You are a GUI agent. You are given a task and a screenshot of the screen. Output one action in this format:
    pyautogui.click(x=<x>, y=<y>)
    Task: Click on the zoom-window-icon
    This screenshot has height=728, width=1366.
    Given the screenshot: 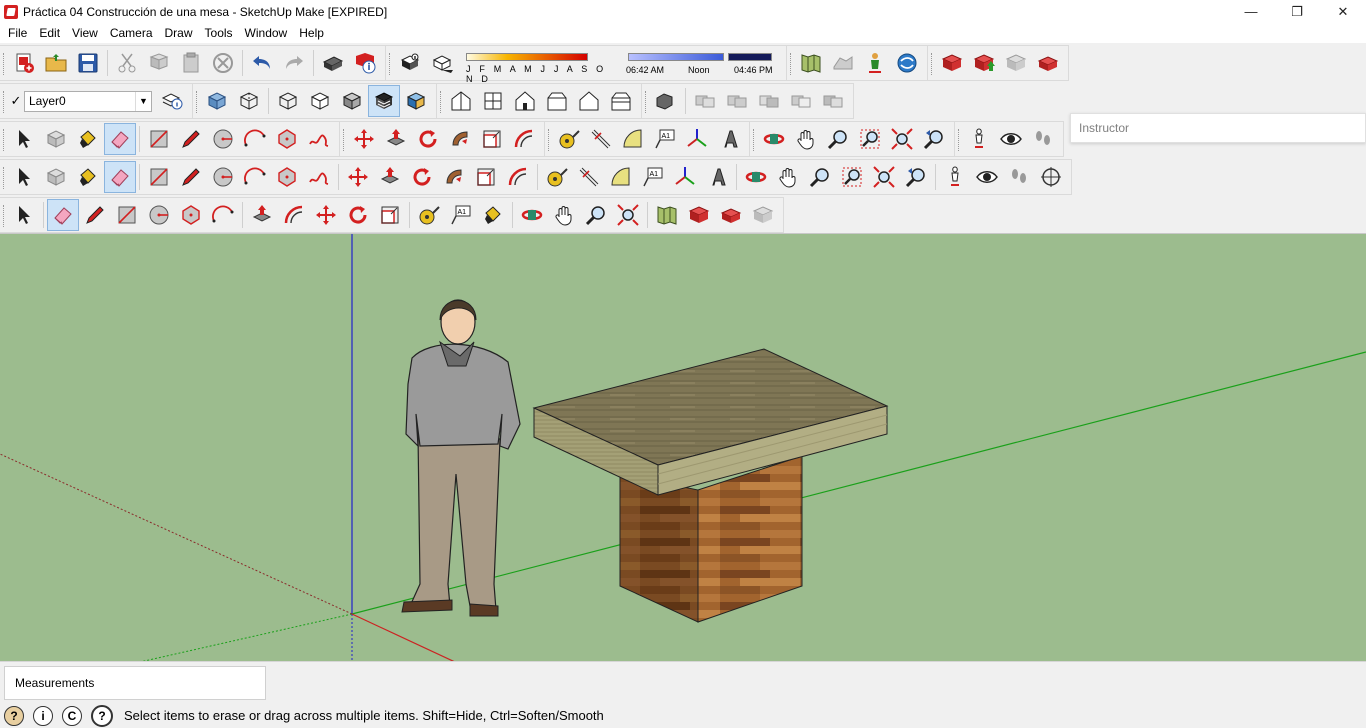 What is the action you would take?
    pyautogui.click(x=870, y=139)
    